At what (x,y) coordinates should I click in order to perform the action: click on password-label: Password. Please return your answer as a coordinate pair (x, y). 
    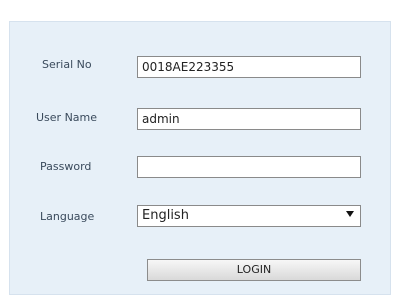
    Looking at the image, I should click on (66, 166).